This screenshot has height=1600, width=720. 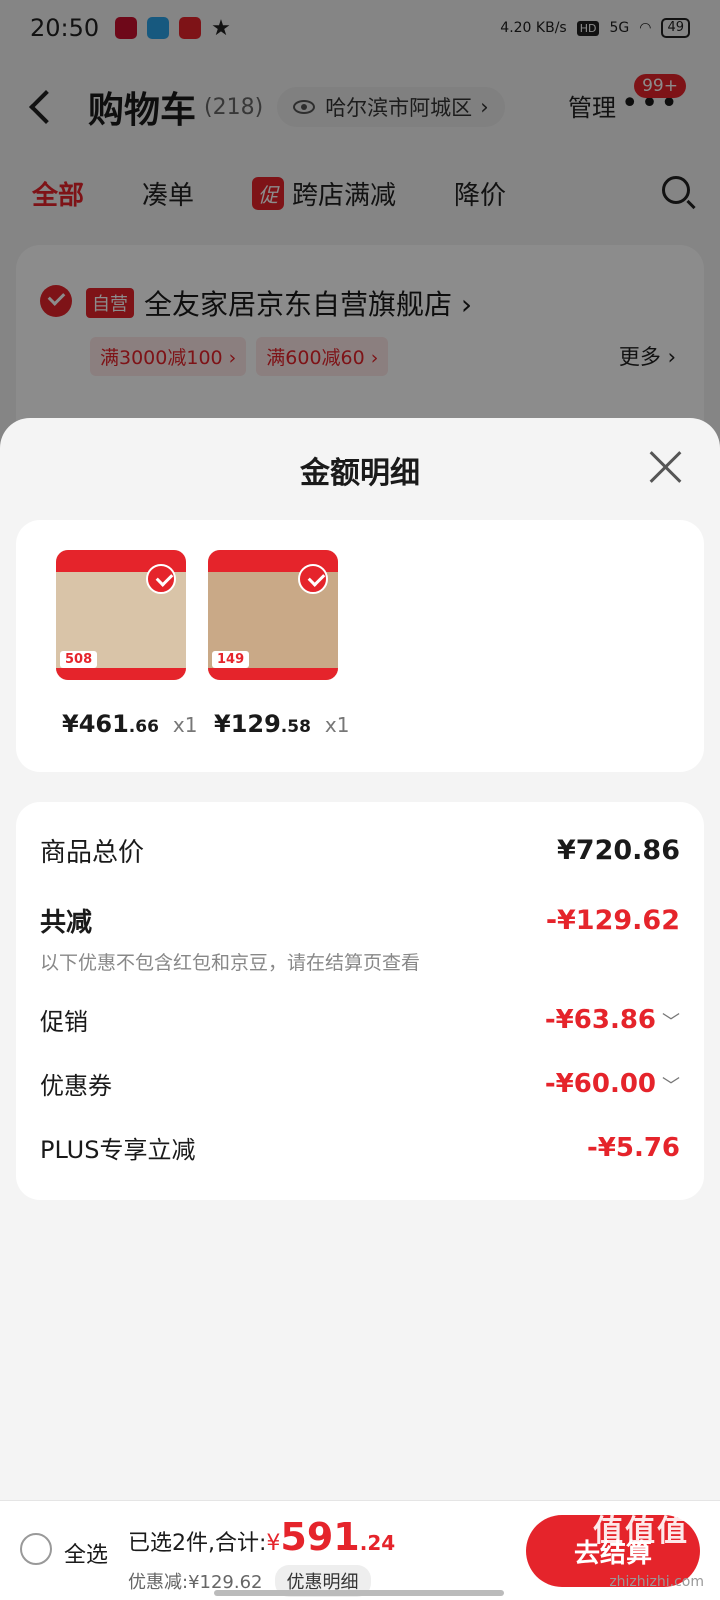 I want to click on reduce-label: 共减, so click(x=66, y=923).